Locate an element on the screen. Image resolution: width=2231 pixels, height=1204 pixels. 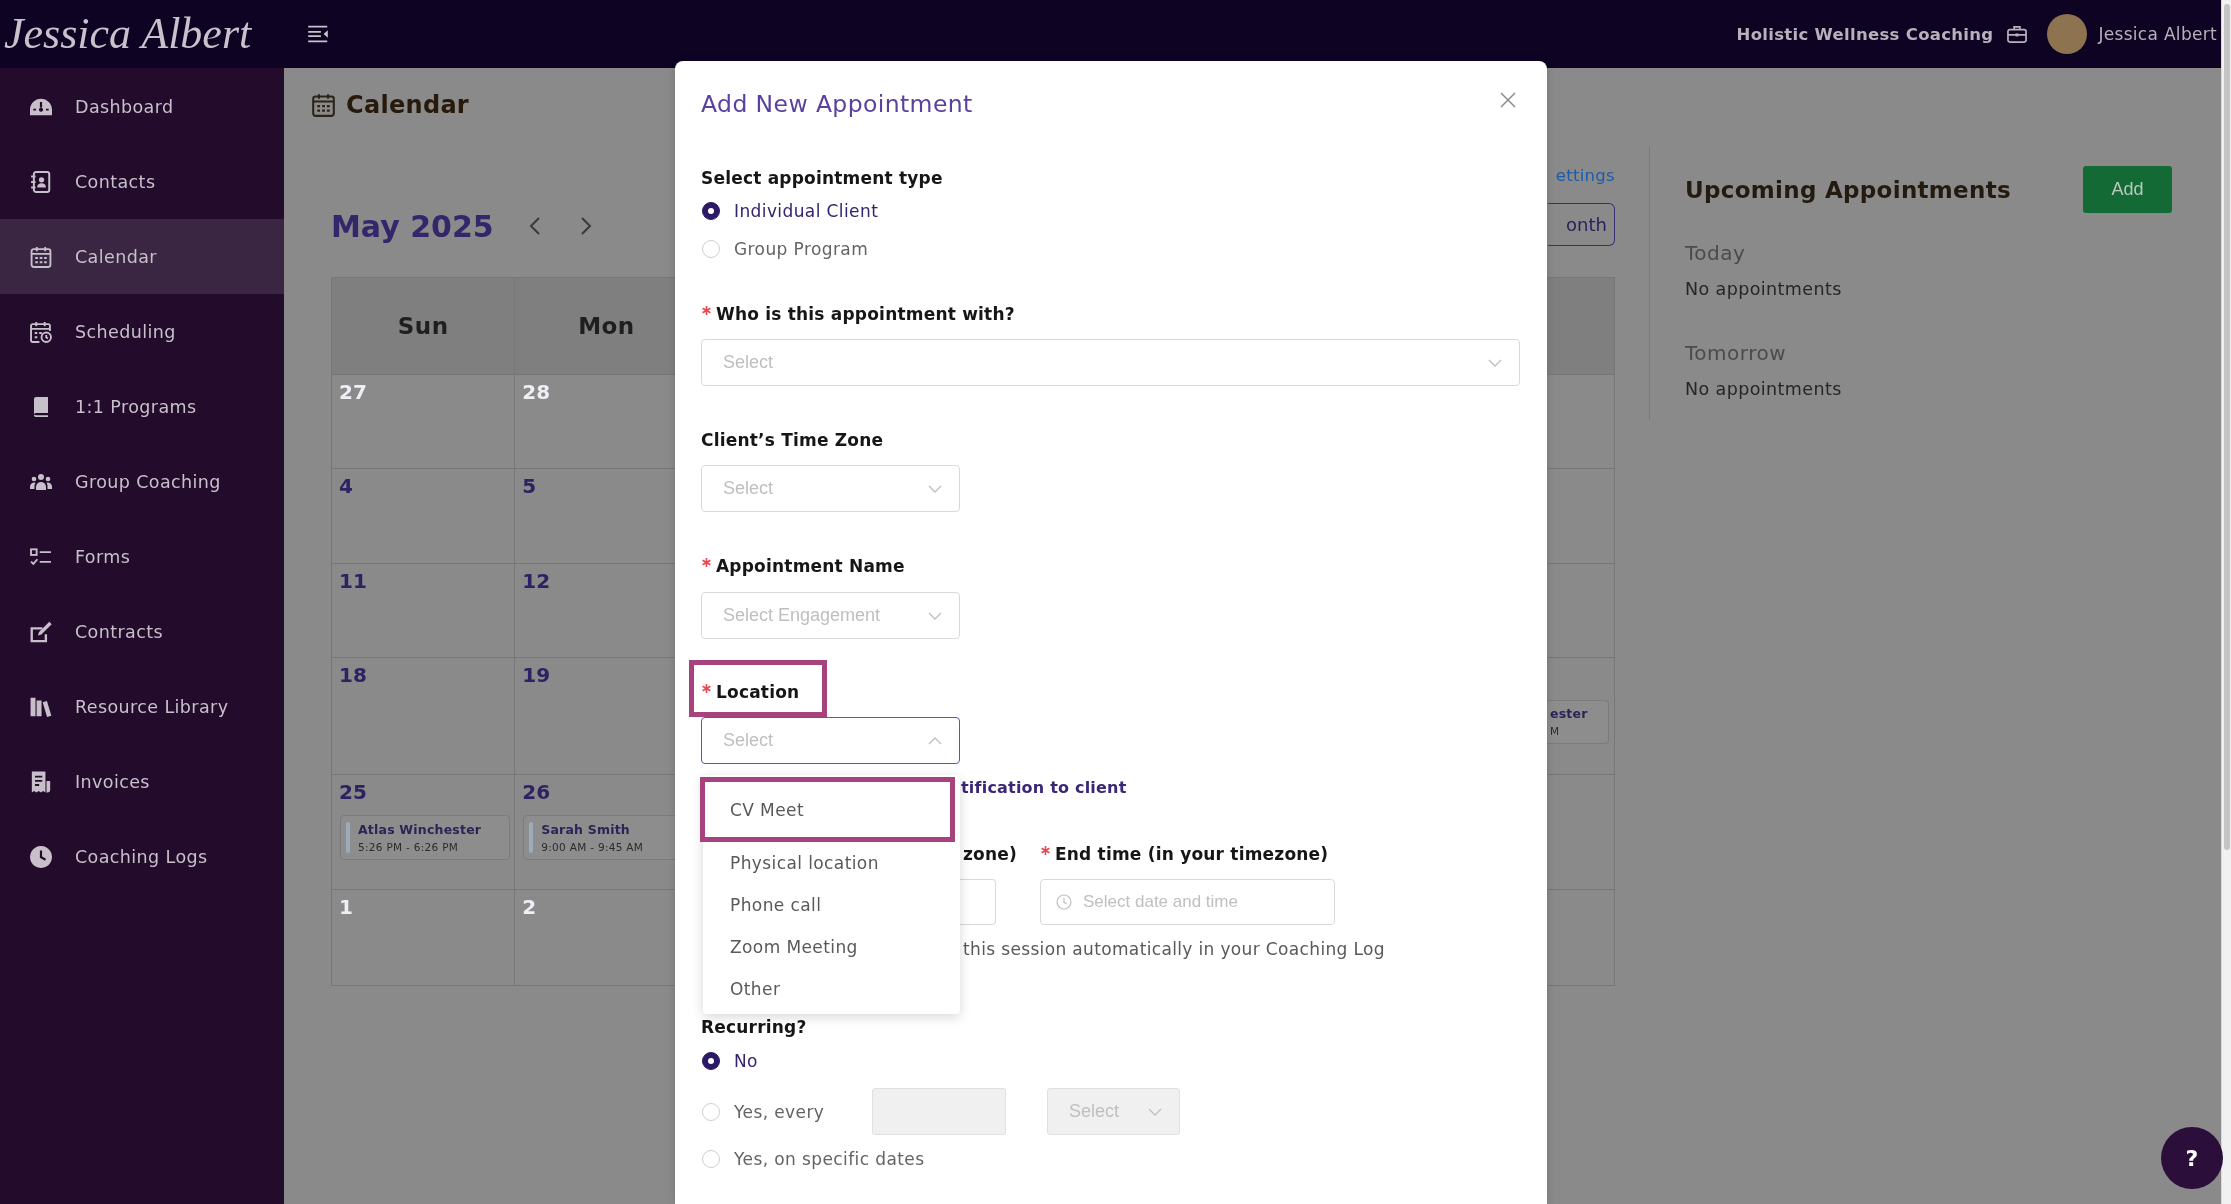
event-card: ester M is located at coordinates (1578, 722).